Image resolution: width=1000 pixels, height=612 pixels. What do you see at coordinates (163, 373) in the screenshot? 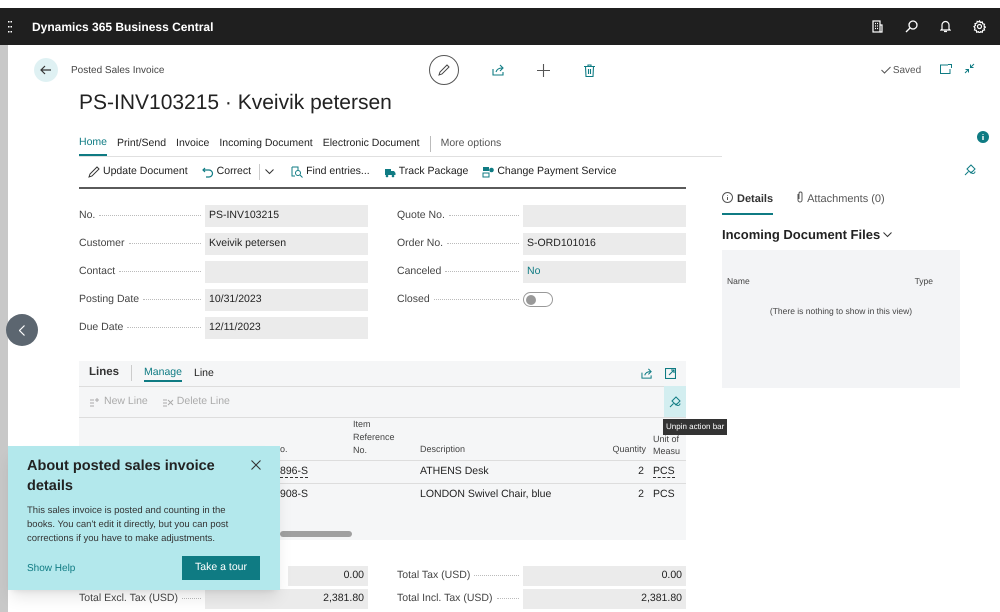
I see `tab: Manage` at bounding box center [163, 373].